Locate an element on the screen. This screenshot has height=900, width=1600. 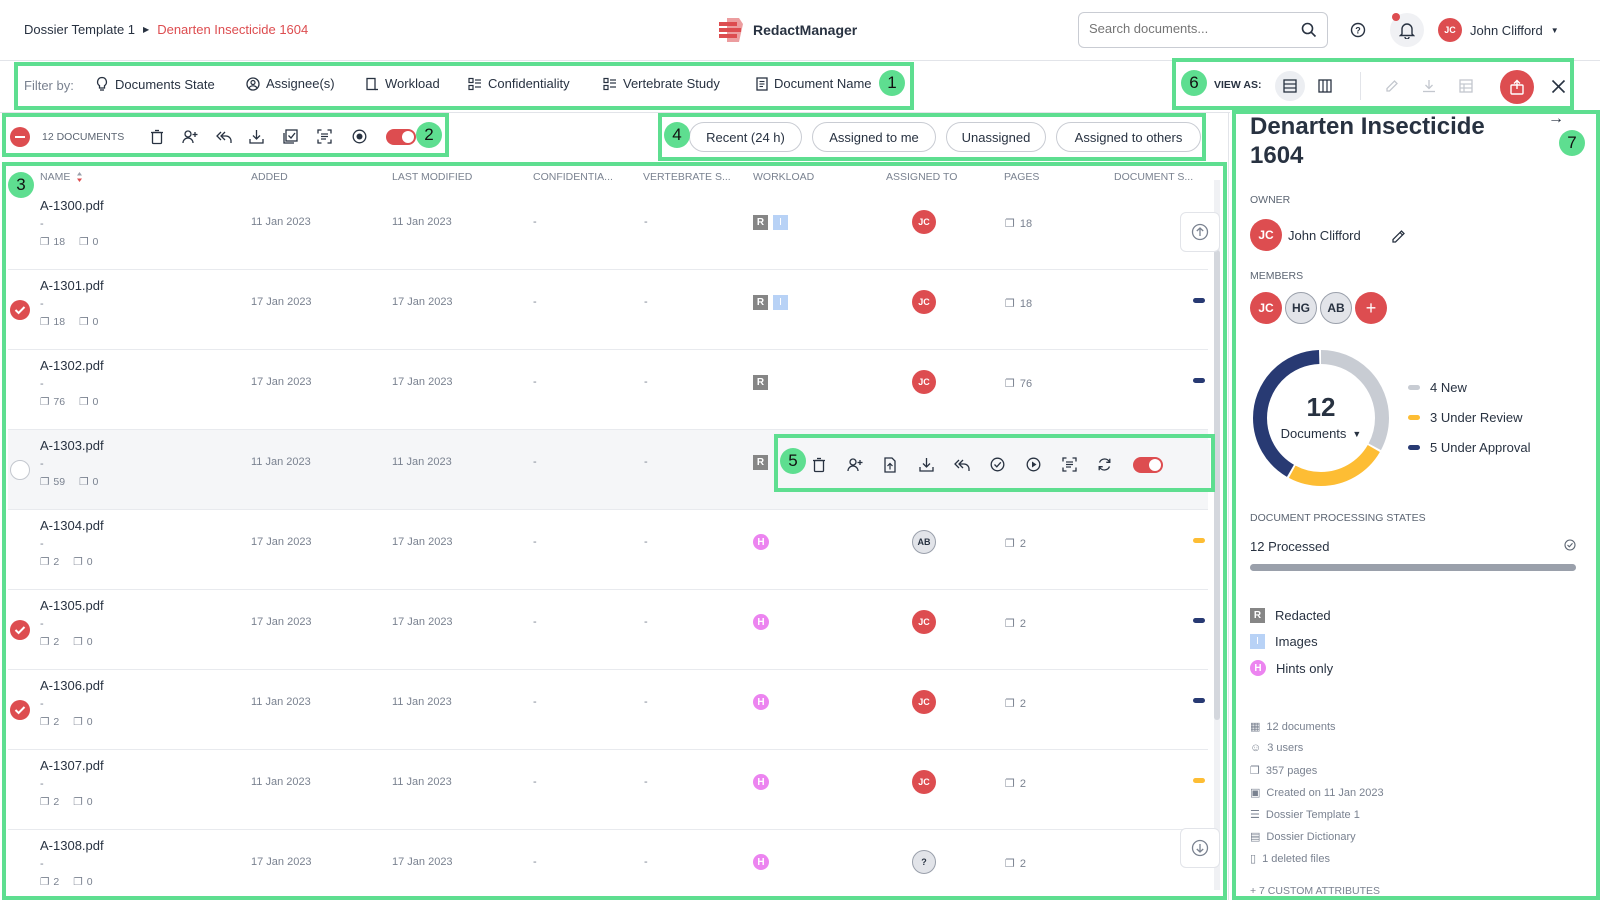
search-box is located at coordinates (1203, 30).